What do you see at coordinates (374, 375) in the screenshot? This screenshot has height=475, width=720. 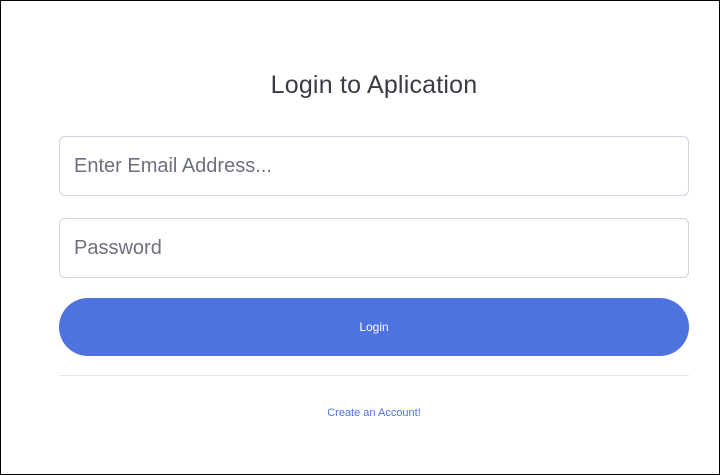 I see `divider` at bounding box center [374, 375].